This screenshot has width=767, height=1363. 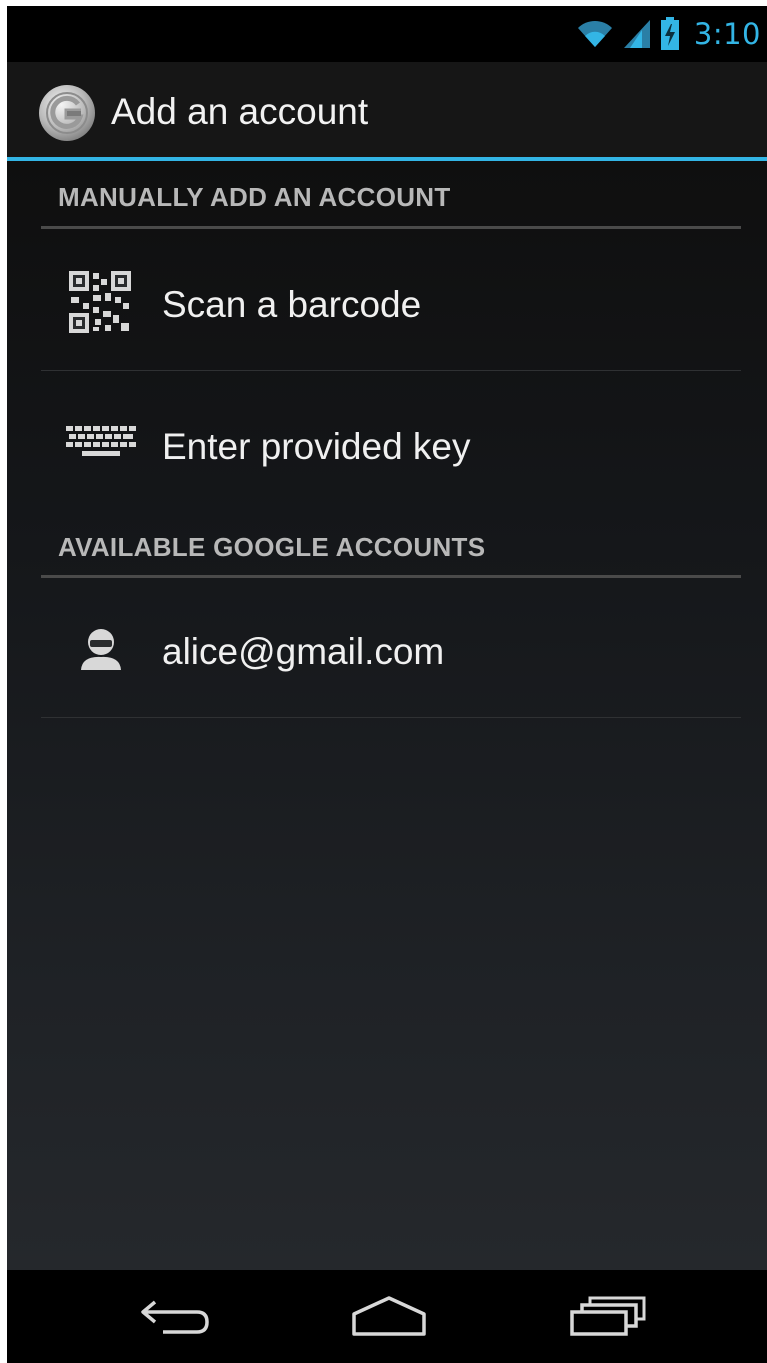 I want to click on qr-code-icon, so click(x=100, y=302).